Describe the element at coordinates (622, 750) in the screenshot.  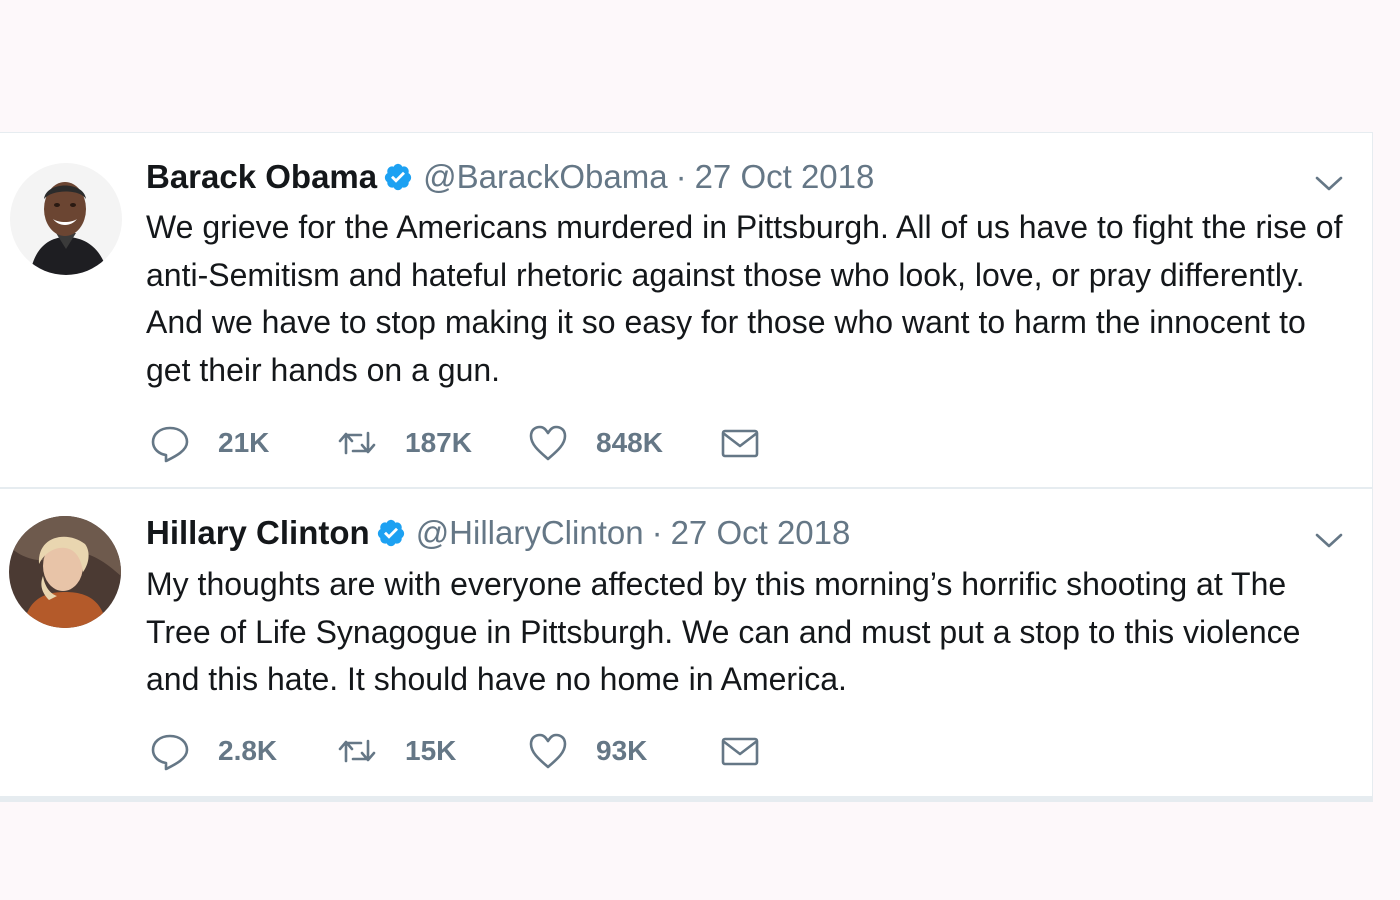
I see `like-count: 93K` at that location.